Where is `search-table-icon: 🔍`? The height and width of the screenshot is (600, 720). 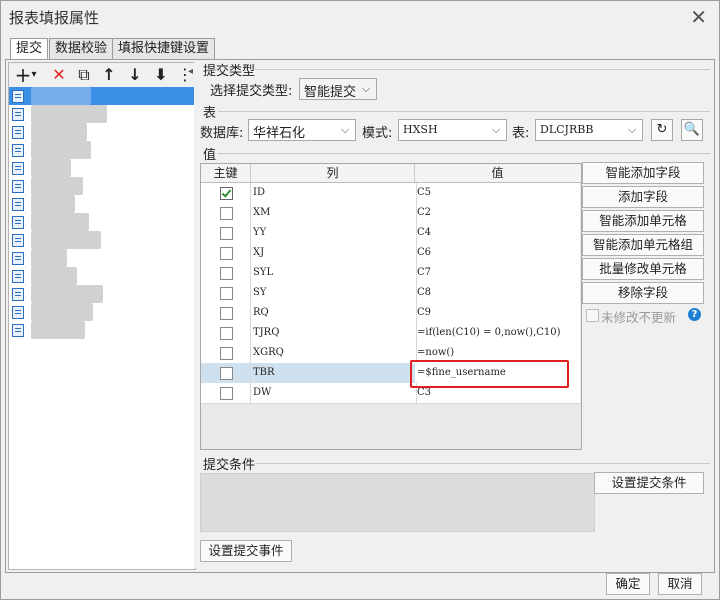
search-table-icon: 🔍 is located at coordinates (692, 130).